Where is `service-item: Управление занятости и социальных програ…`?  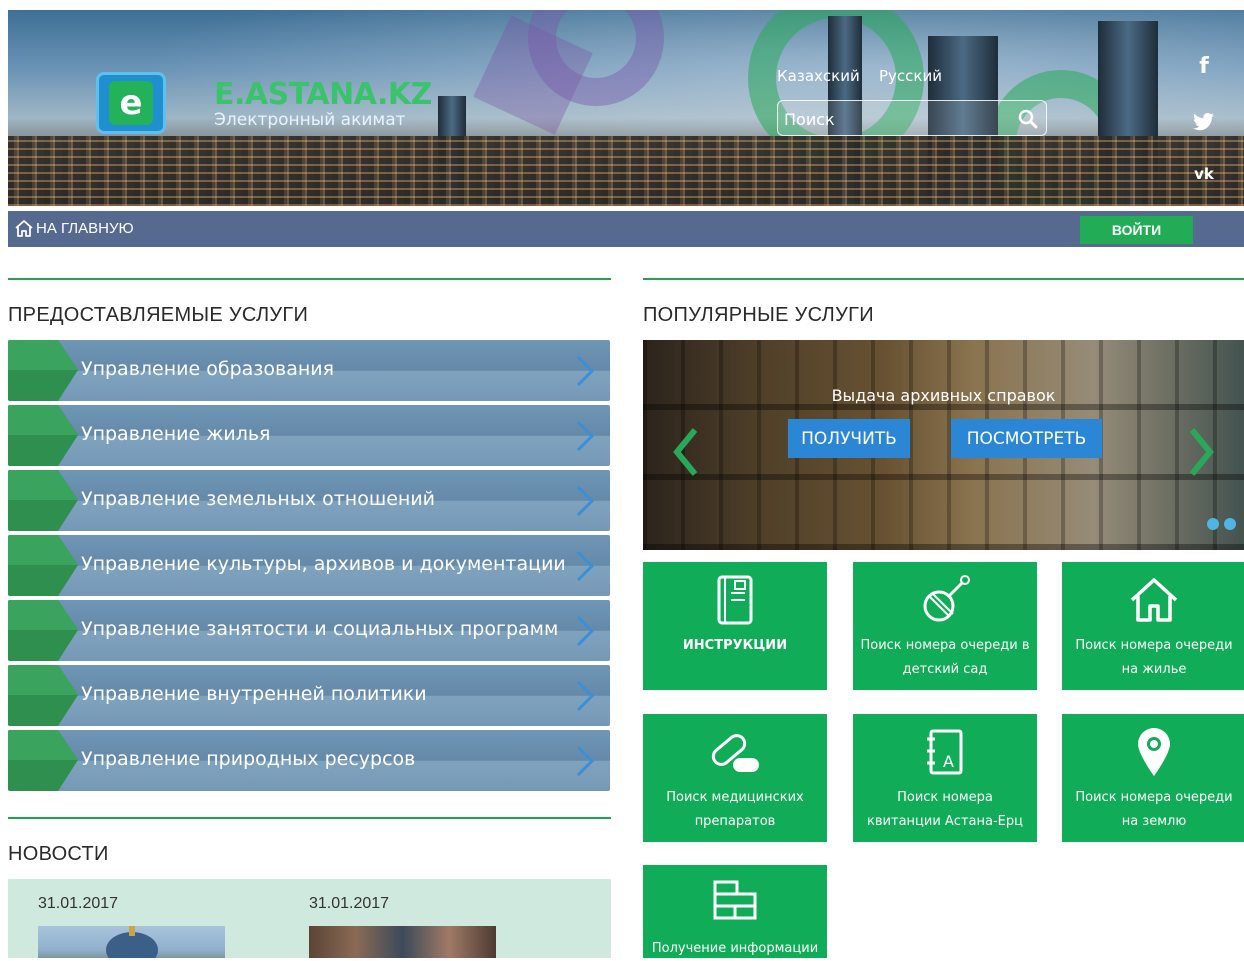 service-item: Управление занятости и социальных програ… is located at coordinates (309, 630).